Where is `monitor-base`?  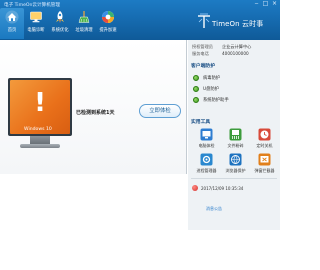 monitor-base is located at coordinates (40, 146).